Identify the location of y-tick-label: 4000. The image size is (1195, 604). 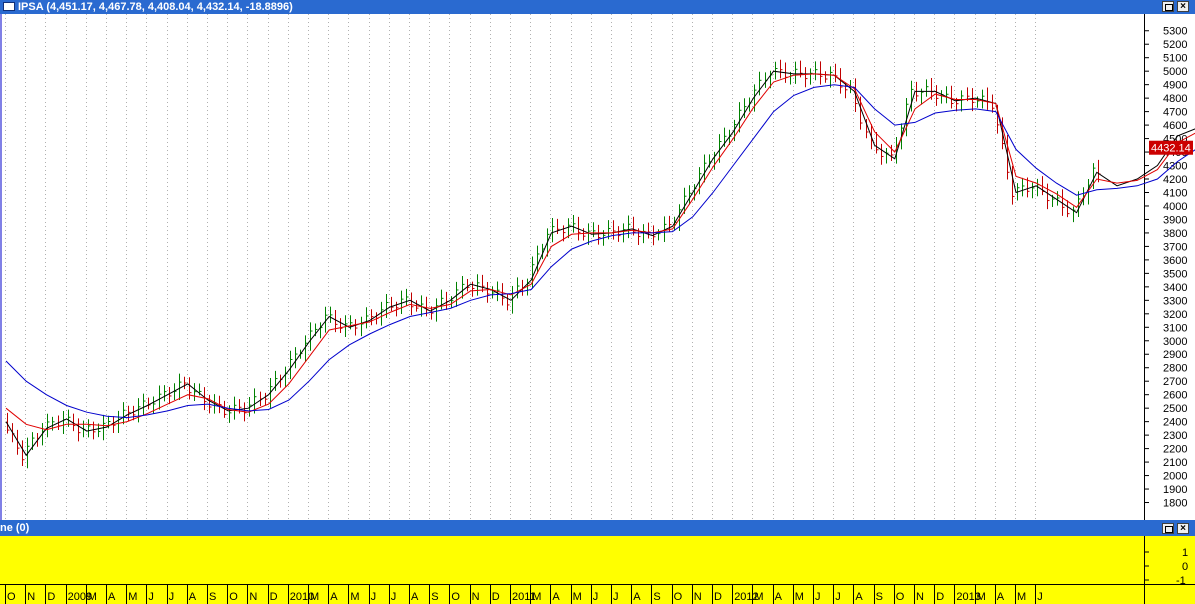
(1175, 207).